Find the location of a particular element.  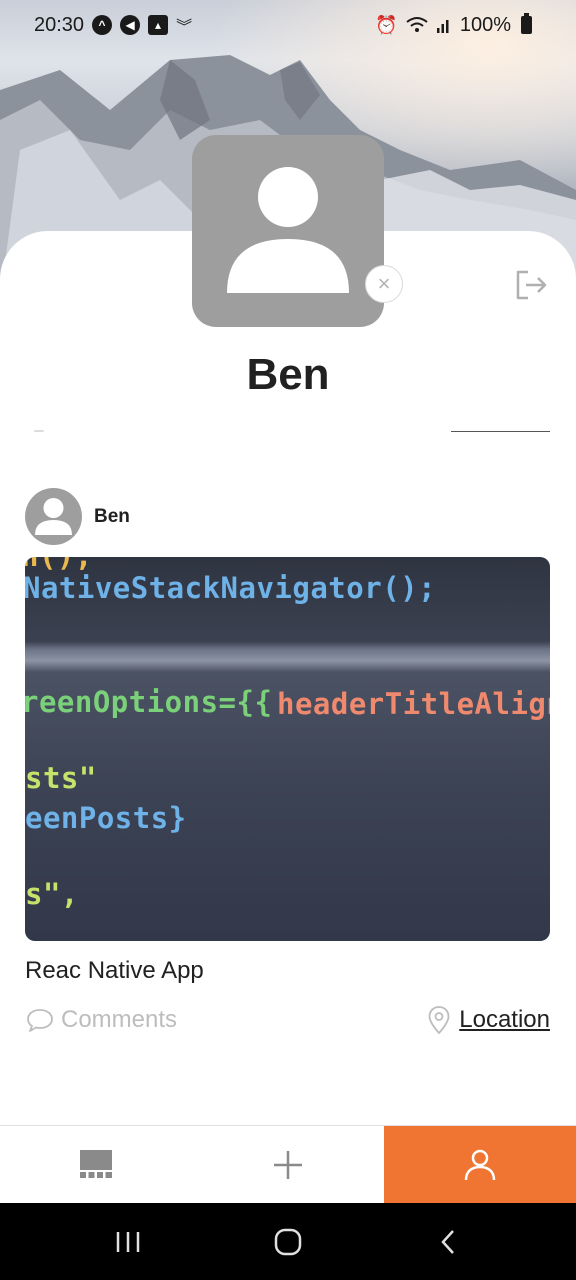

code-line: eenPosts} is located at coordinates (106, 818).